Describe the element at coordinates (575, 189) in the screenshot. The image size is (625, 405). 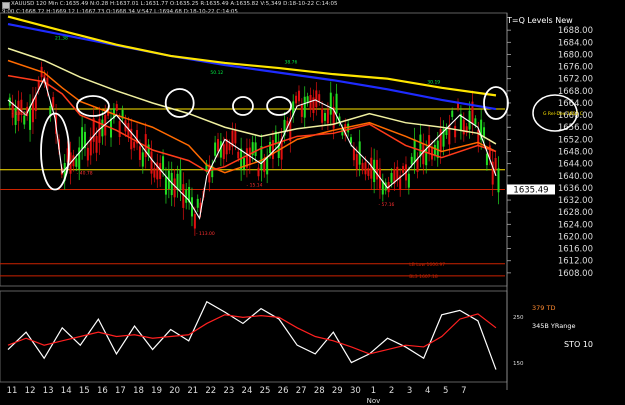
I see `y-tick-label: 1636.00` at that location.